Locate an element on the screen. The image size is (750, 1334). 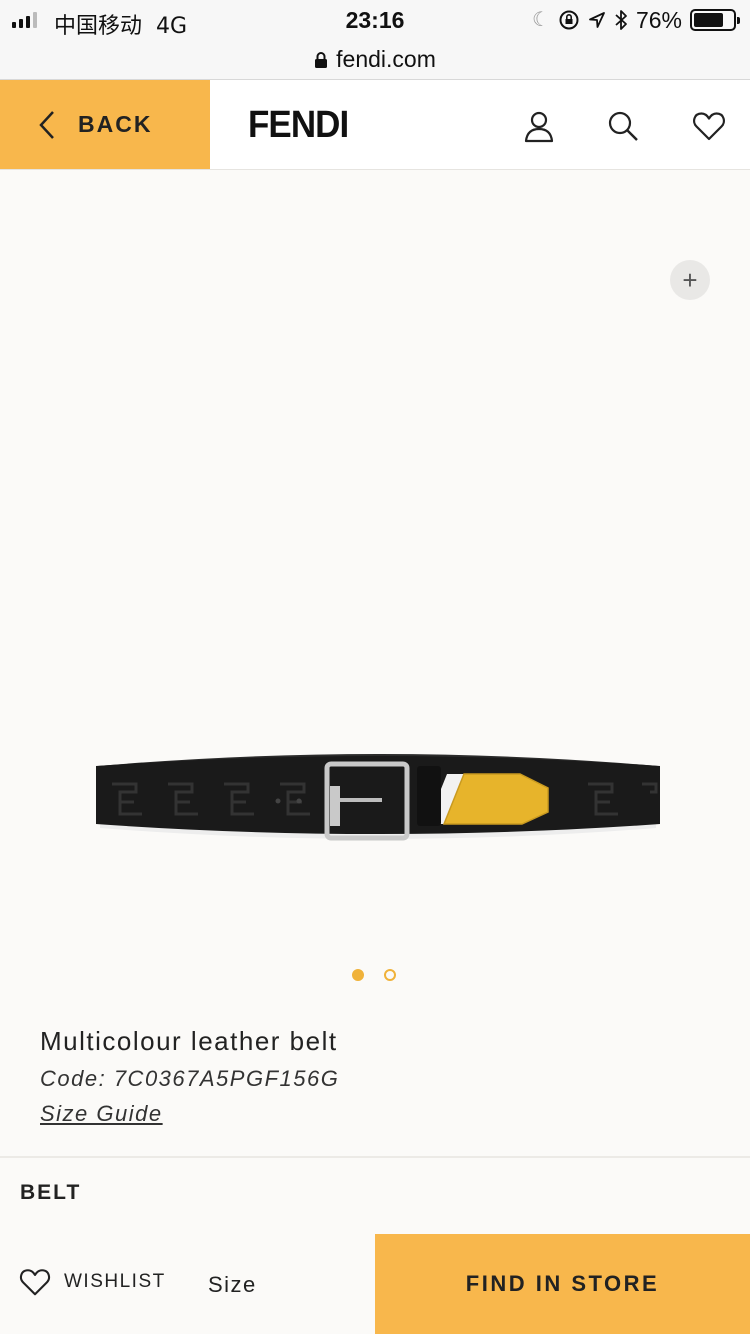
divider is located at coordinates (375, 1157).